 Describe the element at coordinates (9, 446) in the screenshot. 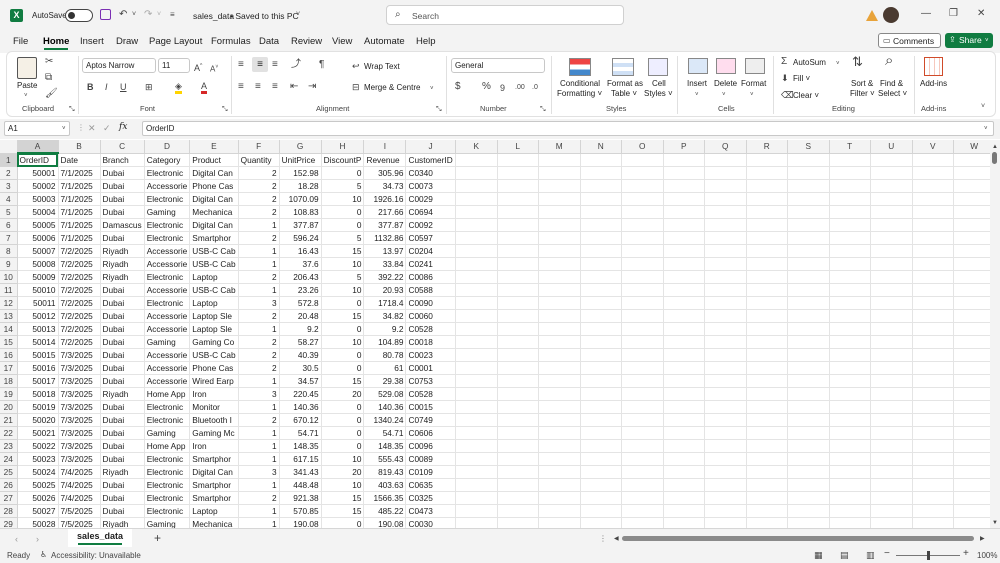

I see `row-header: 23` at that location.